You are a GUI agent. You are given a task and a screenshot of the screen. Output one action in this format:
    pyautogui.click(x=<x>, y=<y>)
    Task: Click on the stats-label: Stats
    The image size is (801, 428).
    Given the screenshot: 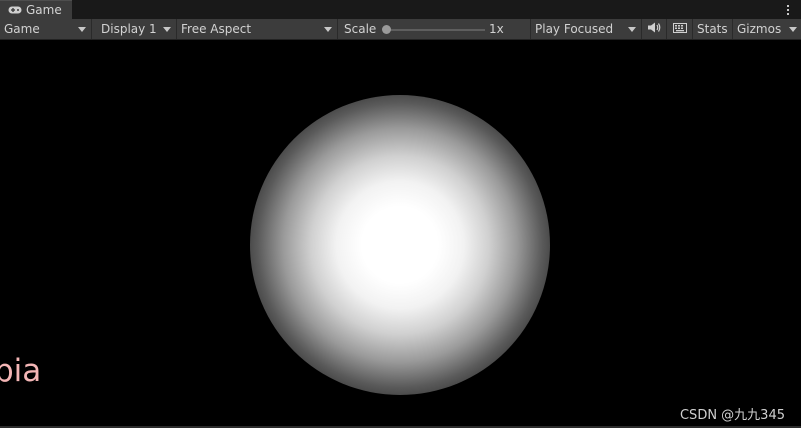 What is the action you would take?
    pyautogui.click(x=712, y=29)
    